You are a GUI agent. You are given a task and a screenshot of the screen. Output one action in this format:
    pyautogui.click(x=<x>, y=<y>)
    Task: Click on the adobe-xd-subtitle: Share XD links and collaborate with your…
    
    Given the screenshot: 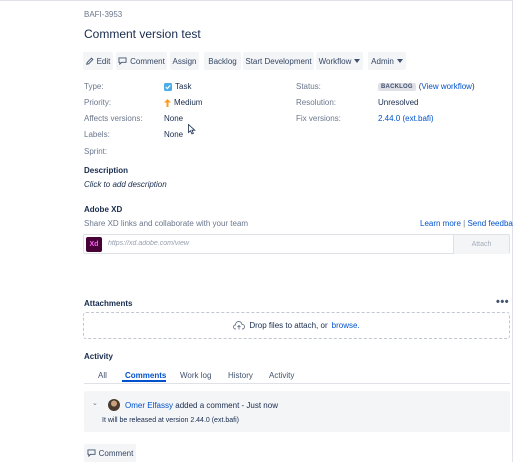 What is the action you would take?
    pyautogui.click(x=166, y=223)
    